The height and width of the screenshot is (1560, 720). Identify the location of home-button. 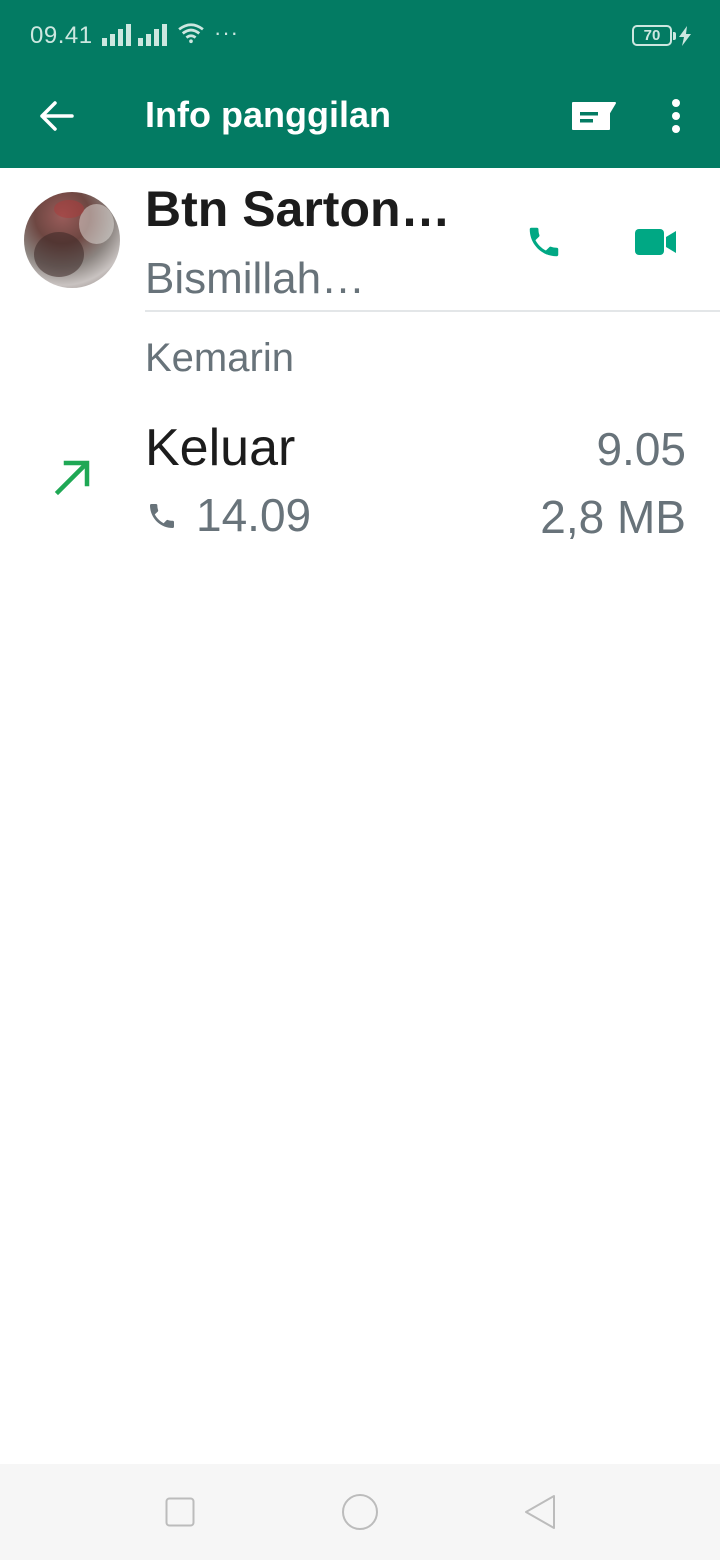
(360, 1512).